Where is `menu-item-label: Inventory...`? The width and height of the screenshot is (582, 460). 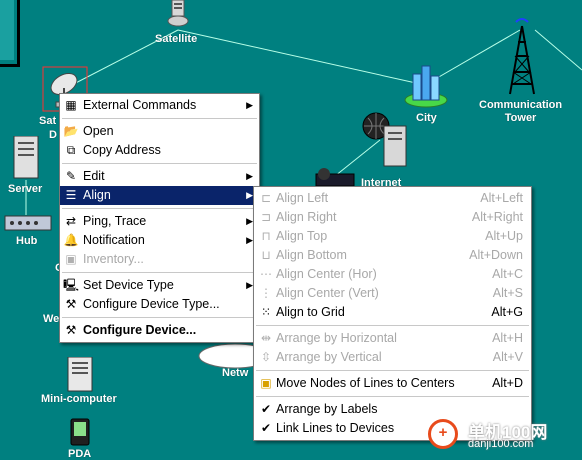
menu-item-label: Inventory... is located at coordinates (113, 259).